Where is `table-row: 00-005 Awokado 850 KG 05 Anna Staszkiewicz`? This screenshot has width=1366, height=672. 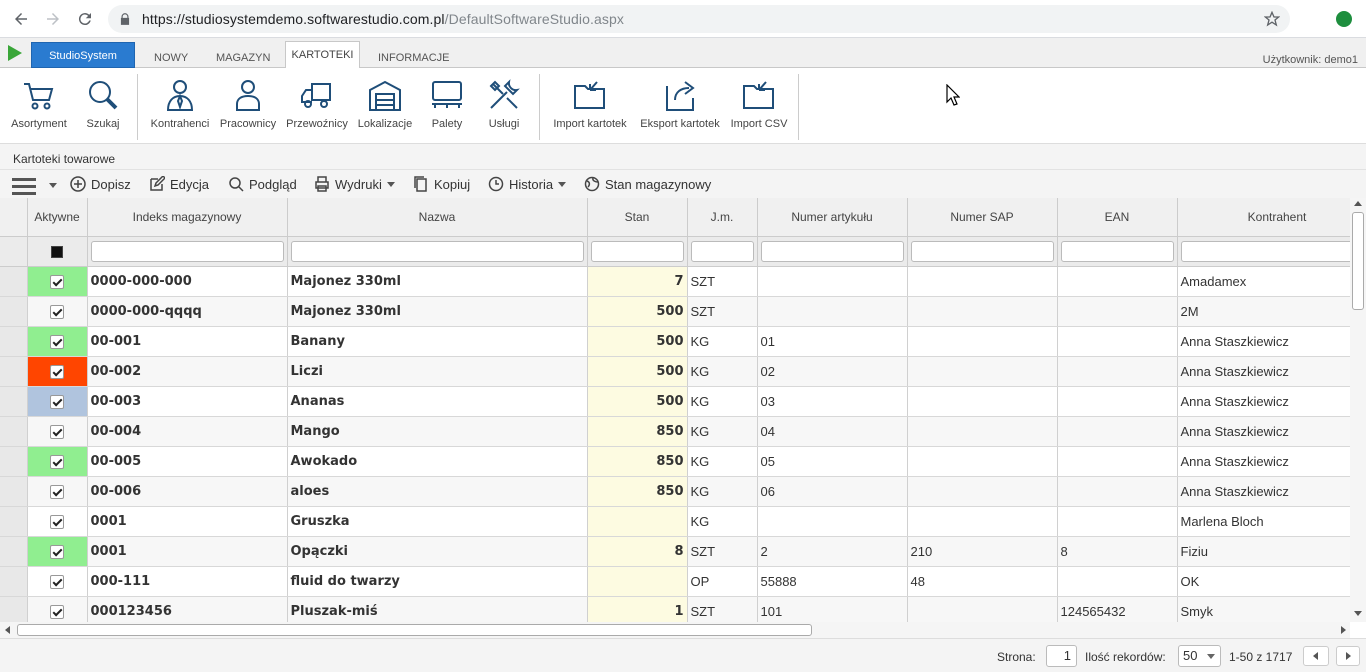 table-row: 00-005 Awokado 850 KG 05 Anna Staszkiewicz is located at coordinates (675, 461).